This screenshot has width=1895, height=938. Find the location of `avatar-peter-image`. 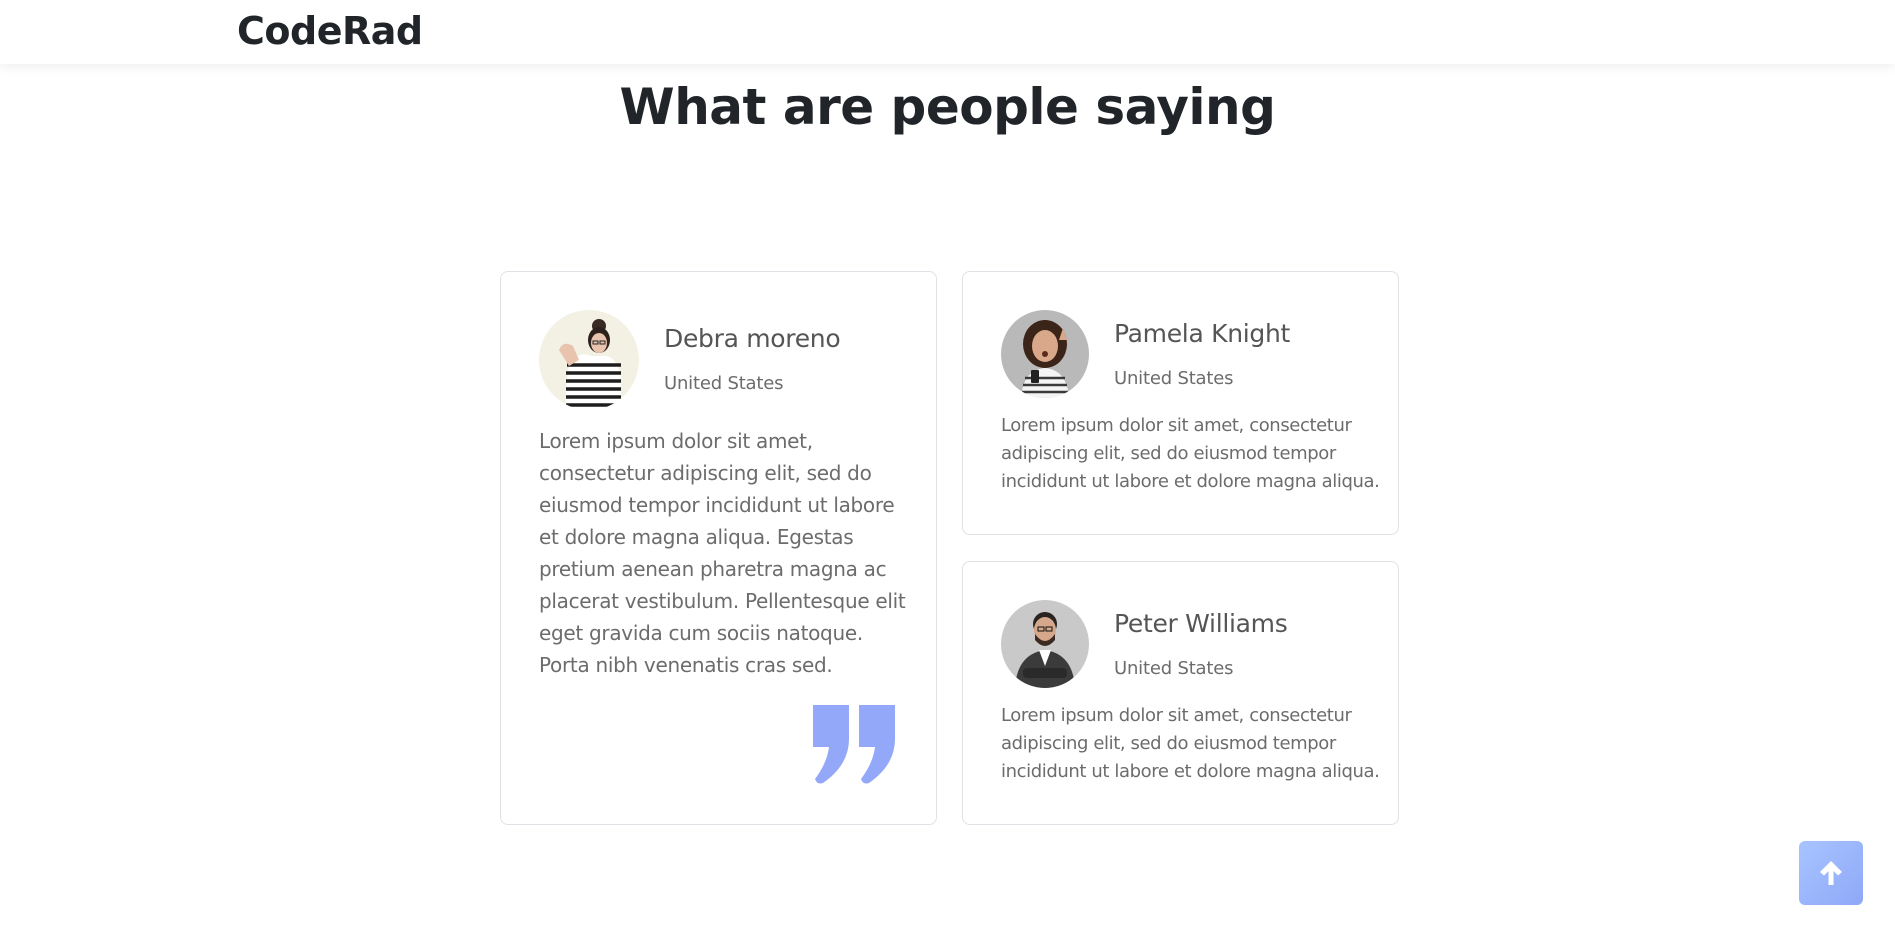

avatar-peter-image is located at coordinates (1045, 644).